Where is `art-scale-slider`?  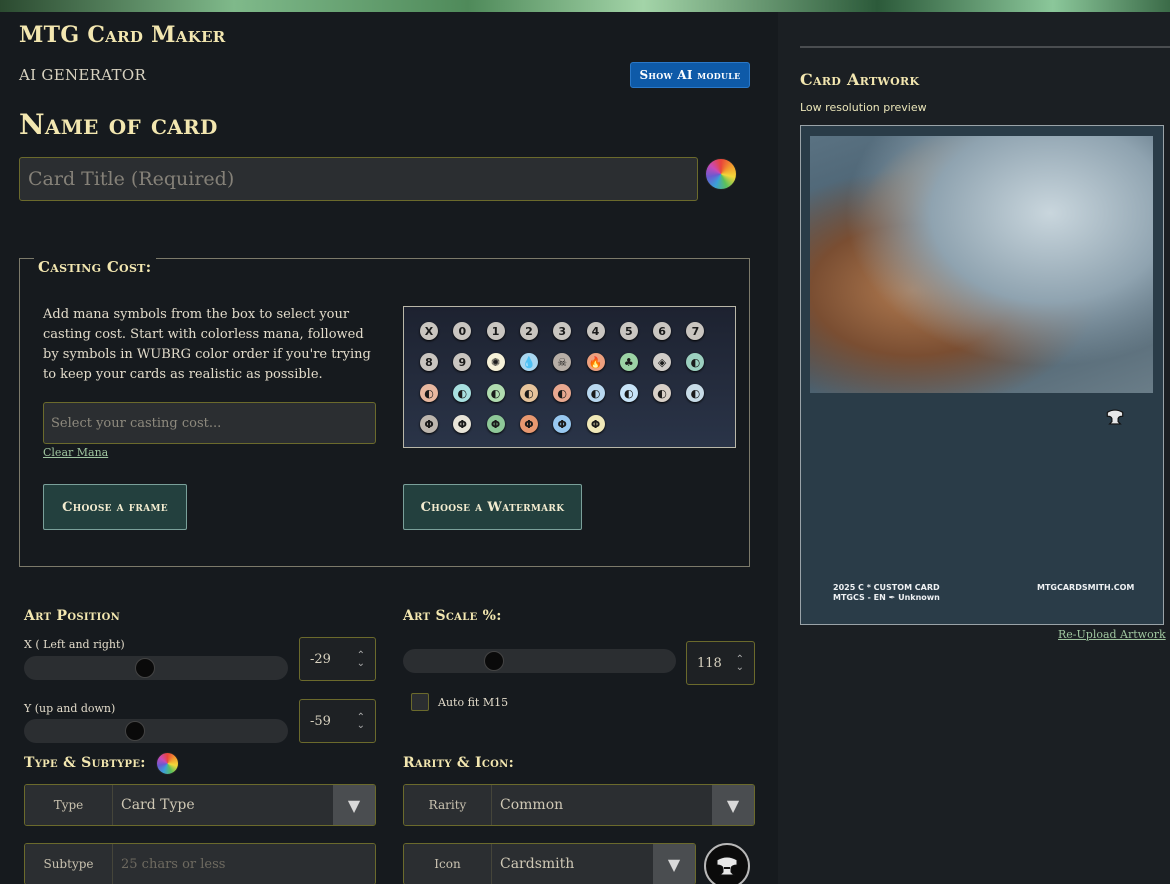 art-scale-slider is located at coordinates (539, 661).